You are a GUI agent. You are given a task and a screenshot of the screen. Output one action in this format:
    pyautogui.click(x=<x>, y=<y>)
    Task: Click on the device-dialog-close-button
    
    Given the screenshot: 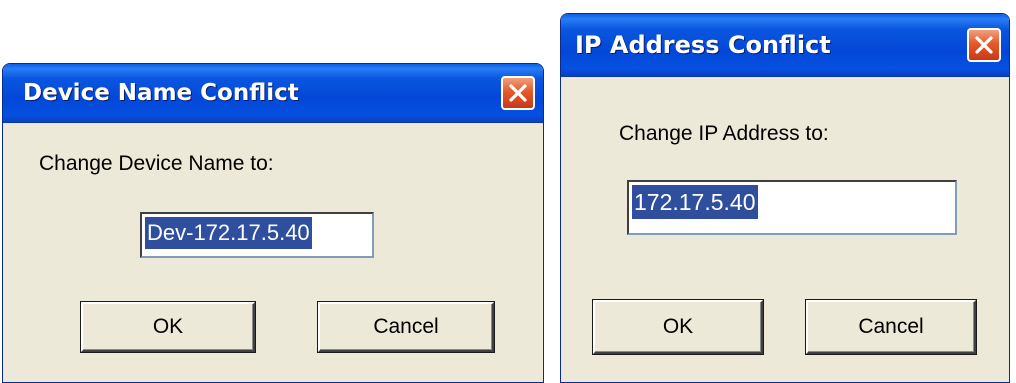 What is the action you would take?
    pyautogui.click(x=518, y=93)
    